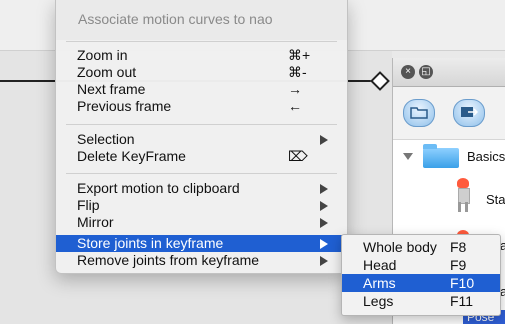 Image resolution: width=505 pixels, height=324 pixels. I want to click on tree-item-label: Sta, so click(495, 199).